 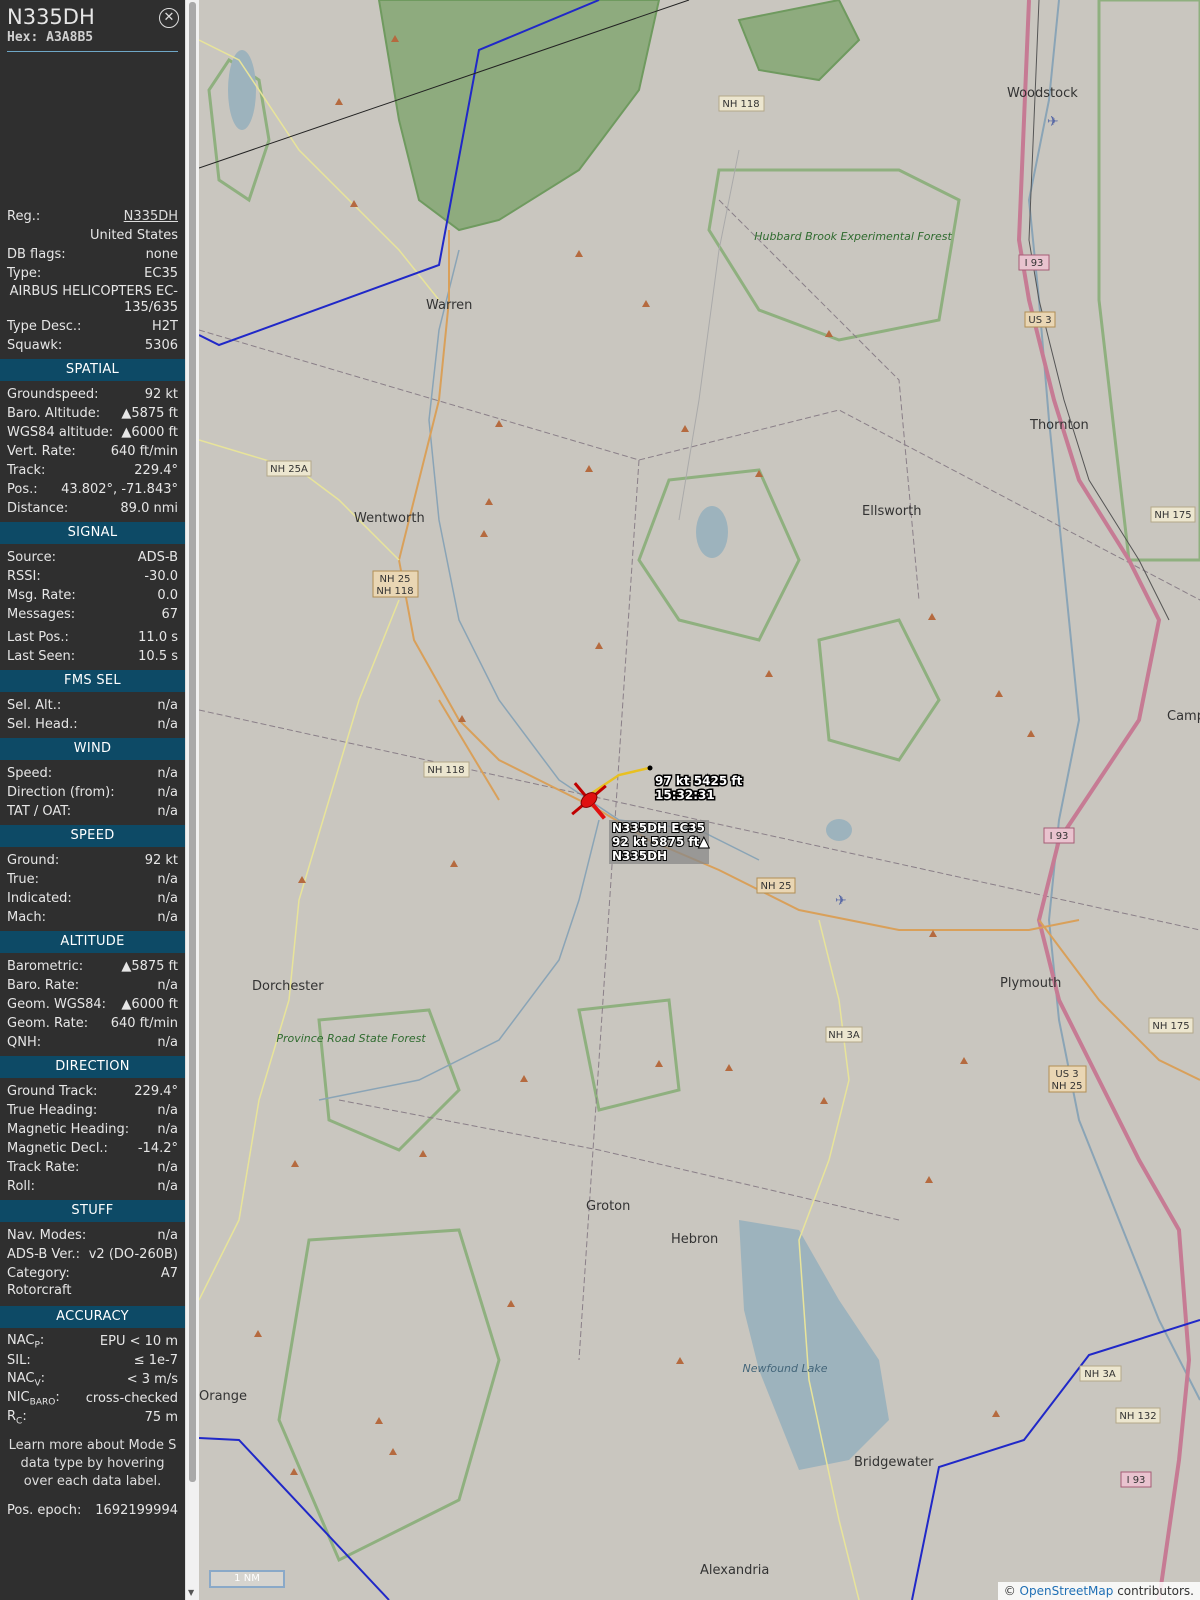 What do you see at coordinates (92, 1067) in the screenshot?
I see `section-header-direction: DIRECTION` at bounding box center [92, 1067].